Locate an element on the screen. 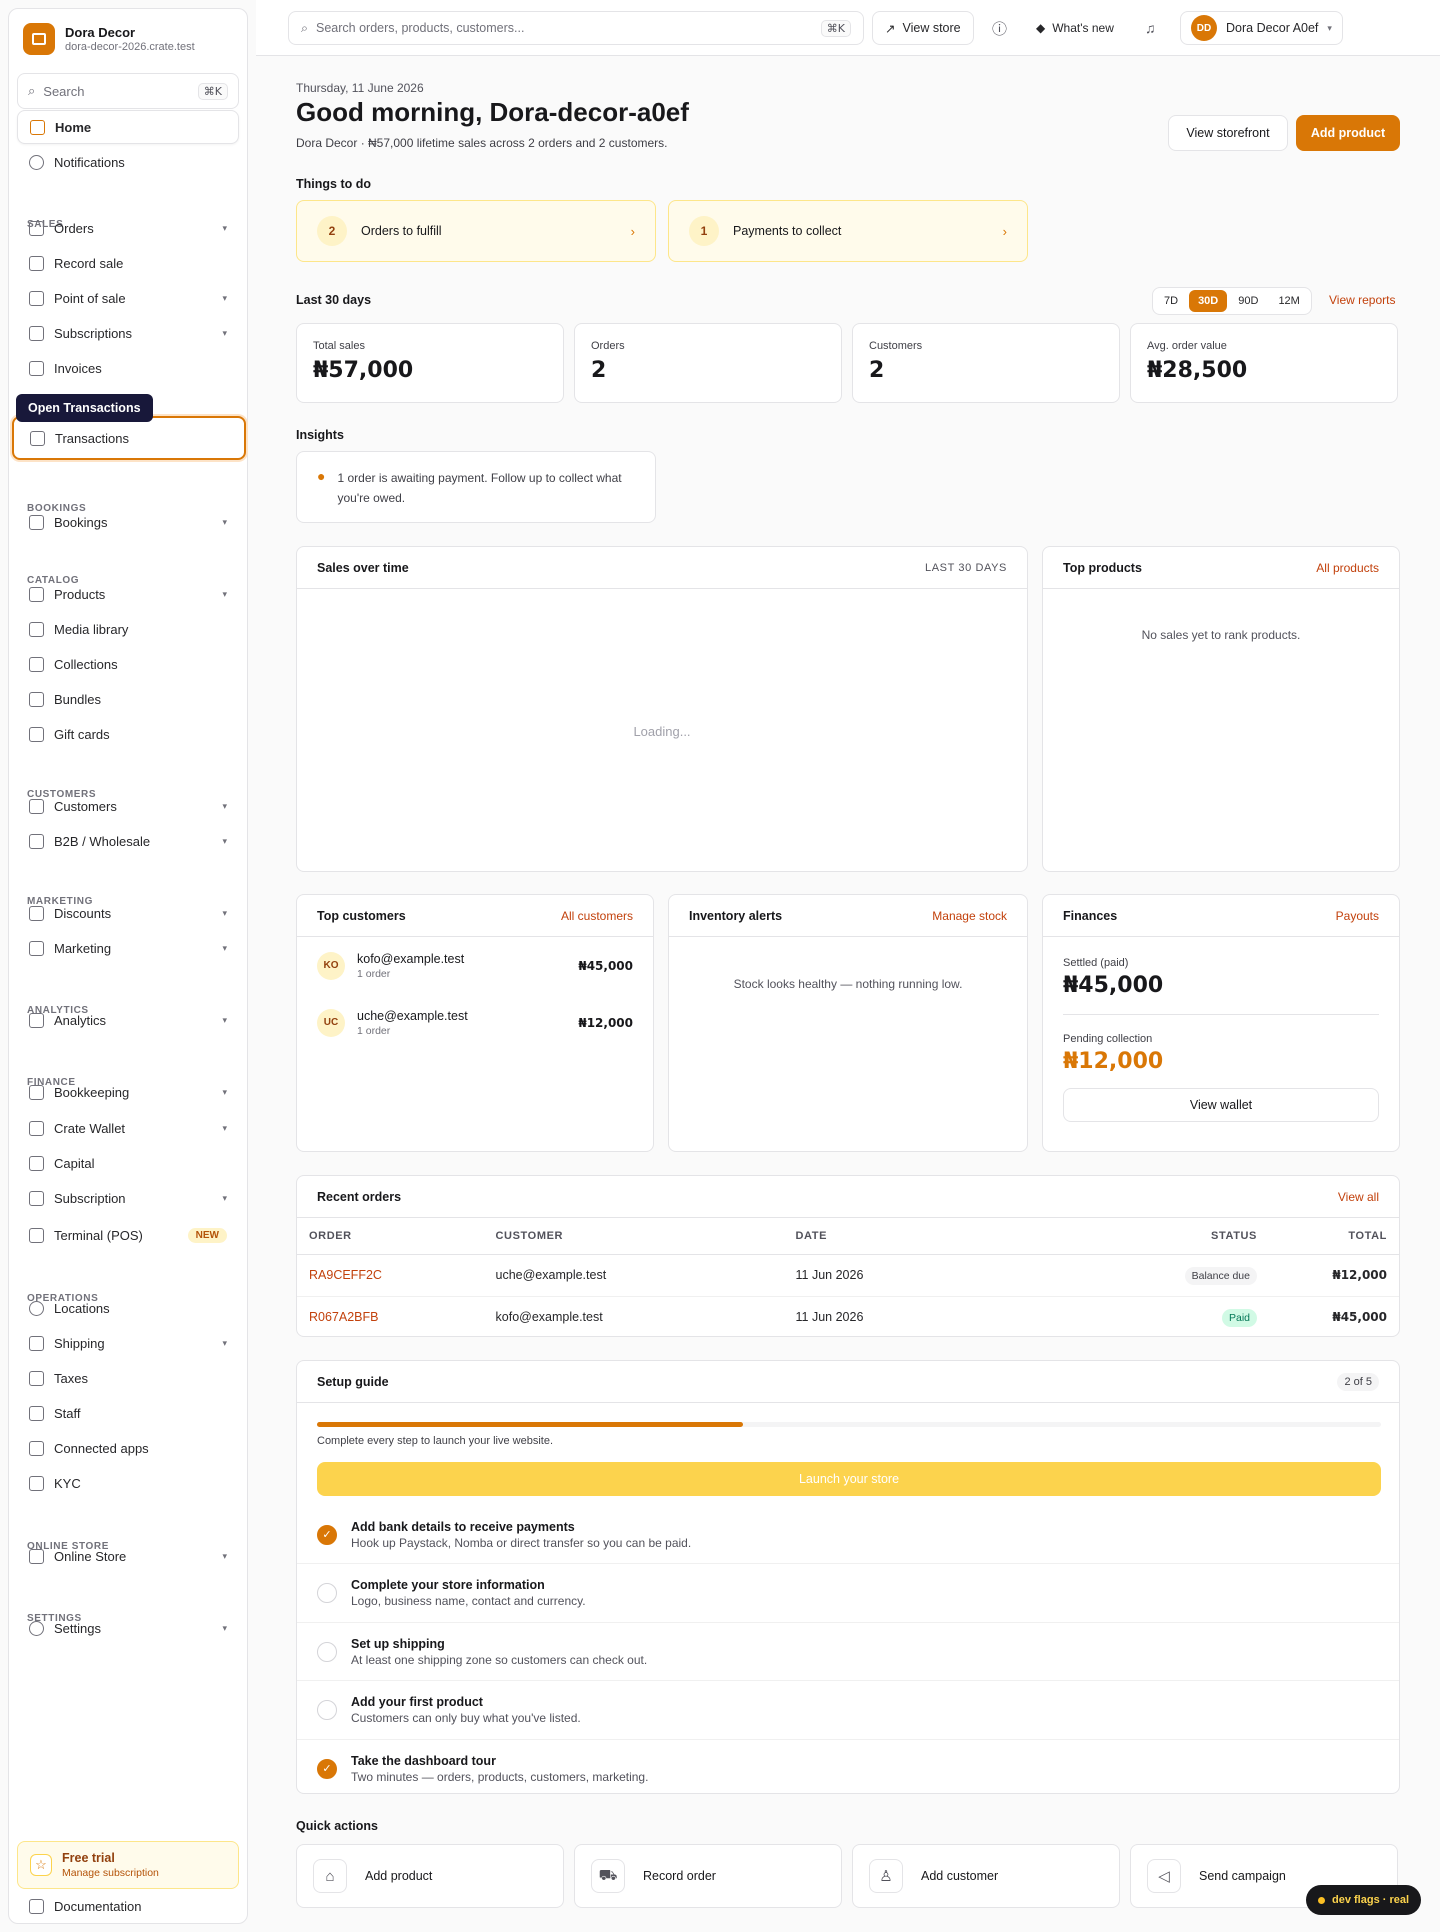  sidebar-item-locations: Locations is located at coordinates (128, 1308).